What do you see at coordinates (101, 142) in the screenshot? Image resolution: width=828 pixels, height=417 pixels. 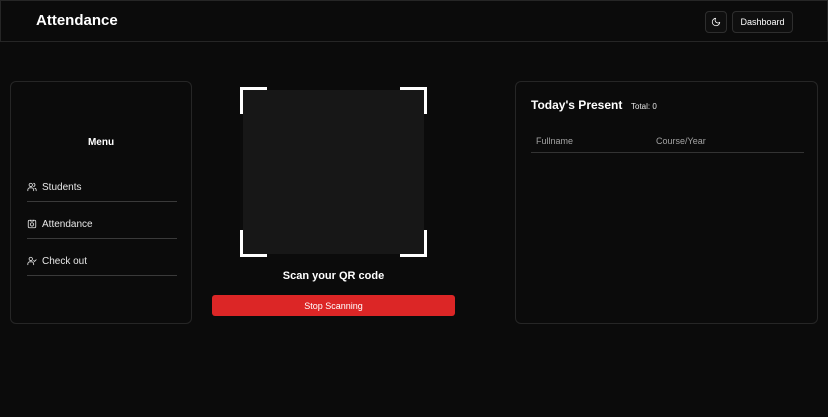 I see `menu-title: Menu` at bounding box center [101, 142].